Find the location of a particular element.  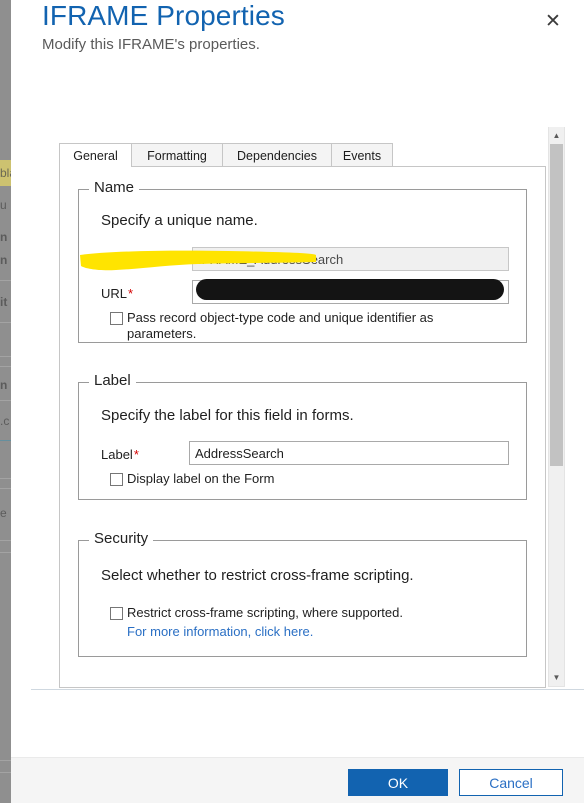

tab-formatting: Formatting is located at coordinates (177, 155).